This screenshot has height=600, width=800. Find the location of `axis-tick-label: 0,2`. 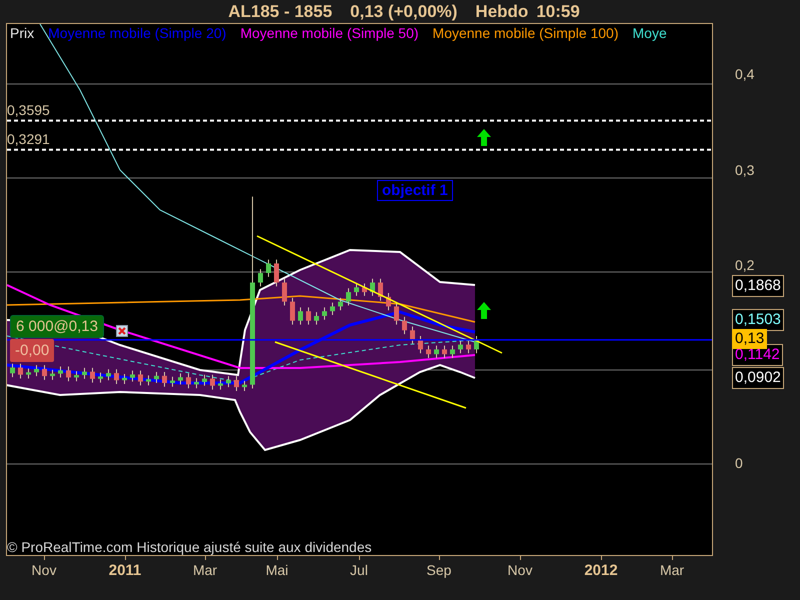

axis-tick-label: 0,2 is located at coordinates (744, 265).